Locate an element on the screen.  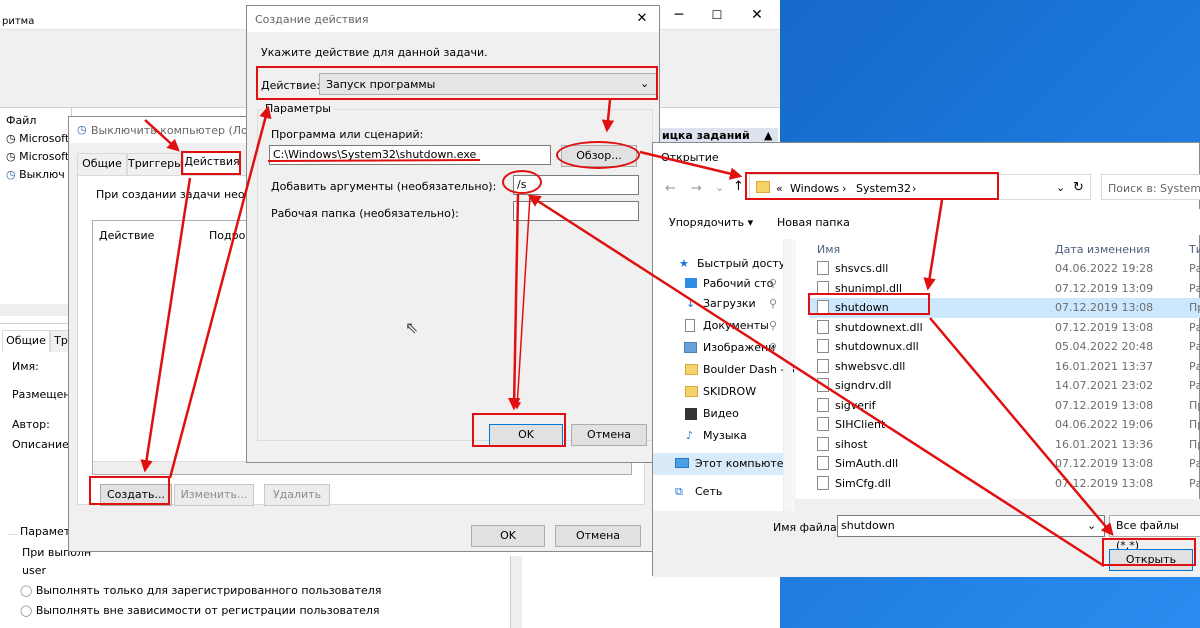
arrow-action-type-down is located at coordinates (608, 116).